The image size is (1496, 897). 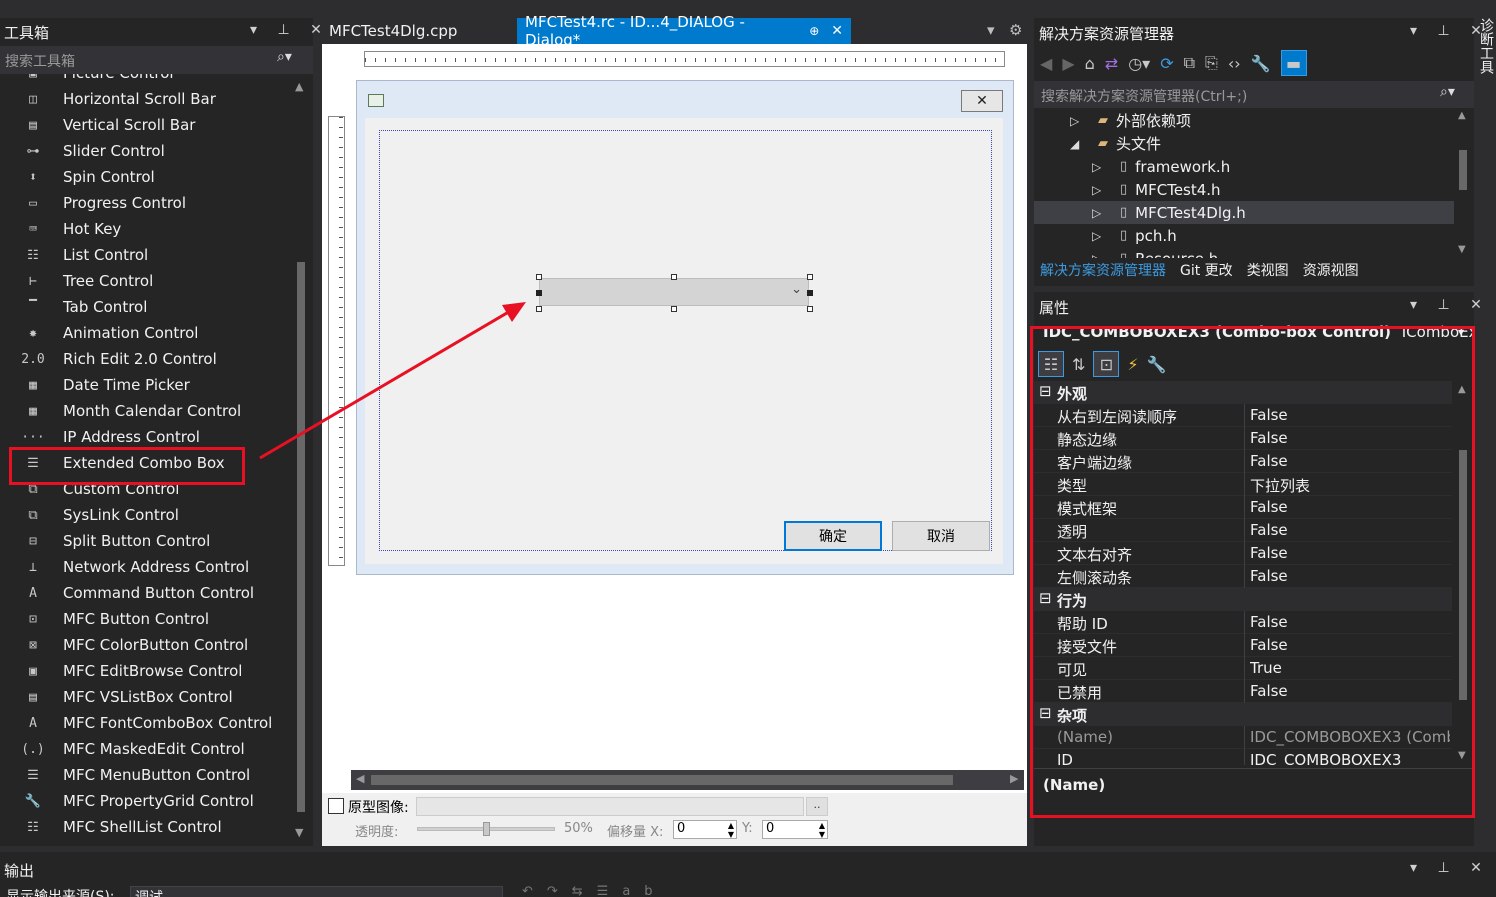 I want to click on close-tab-icon: ✕, so click(x=837, y=31).